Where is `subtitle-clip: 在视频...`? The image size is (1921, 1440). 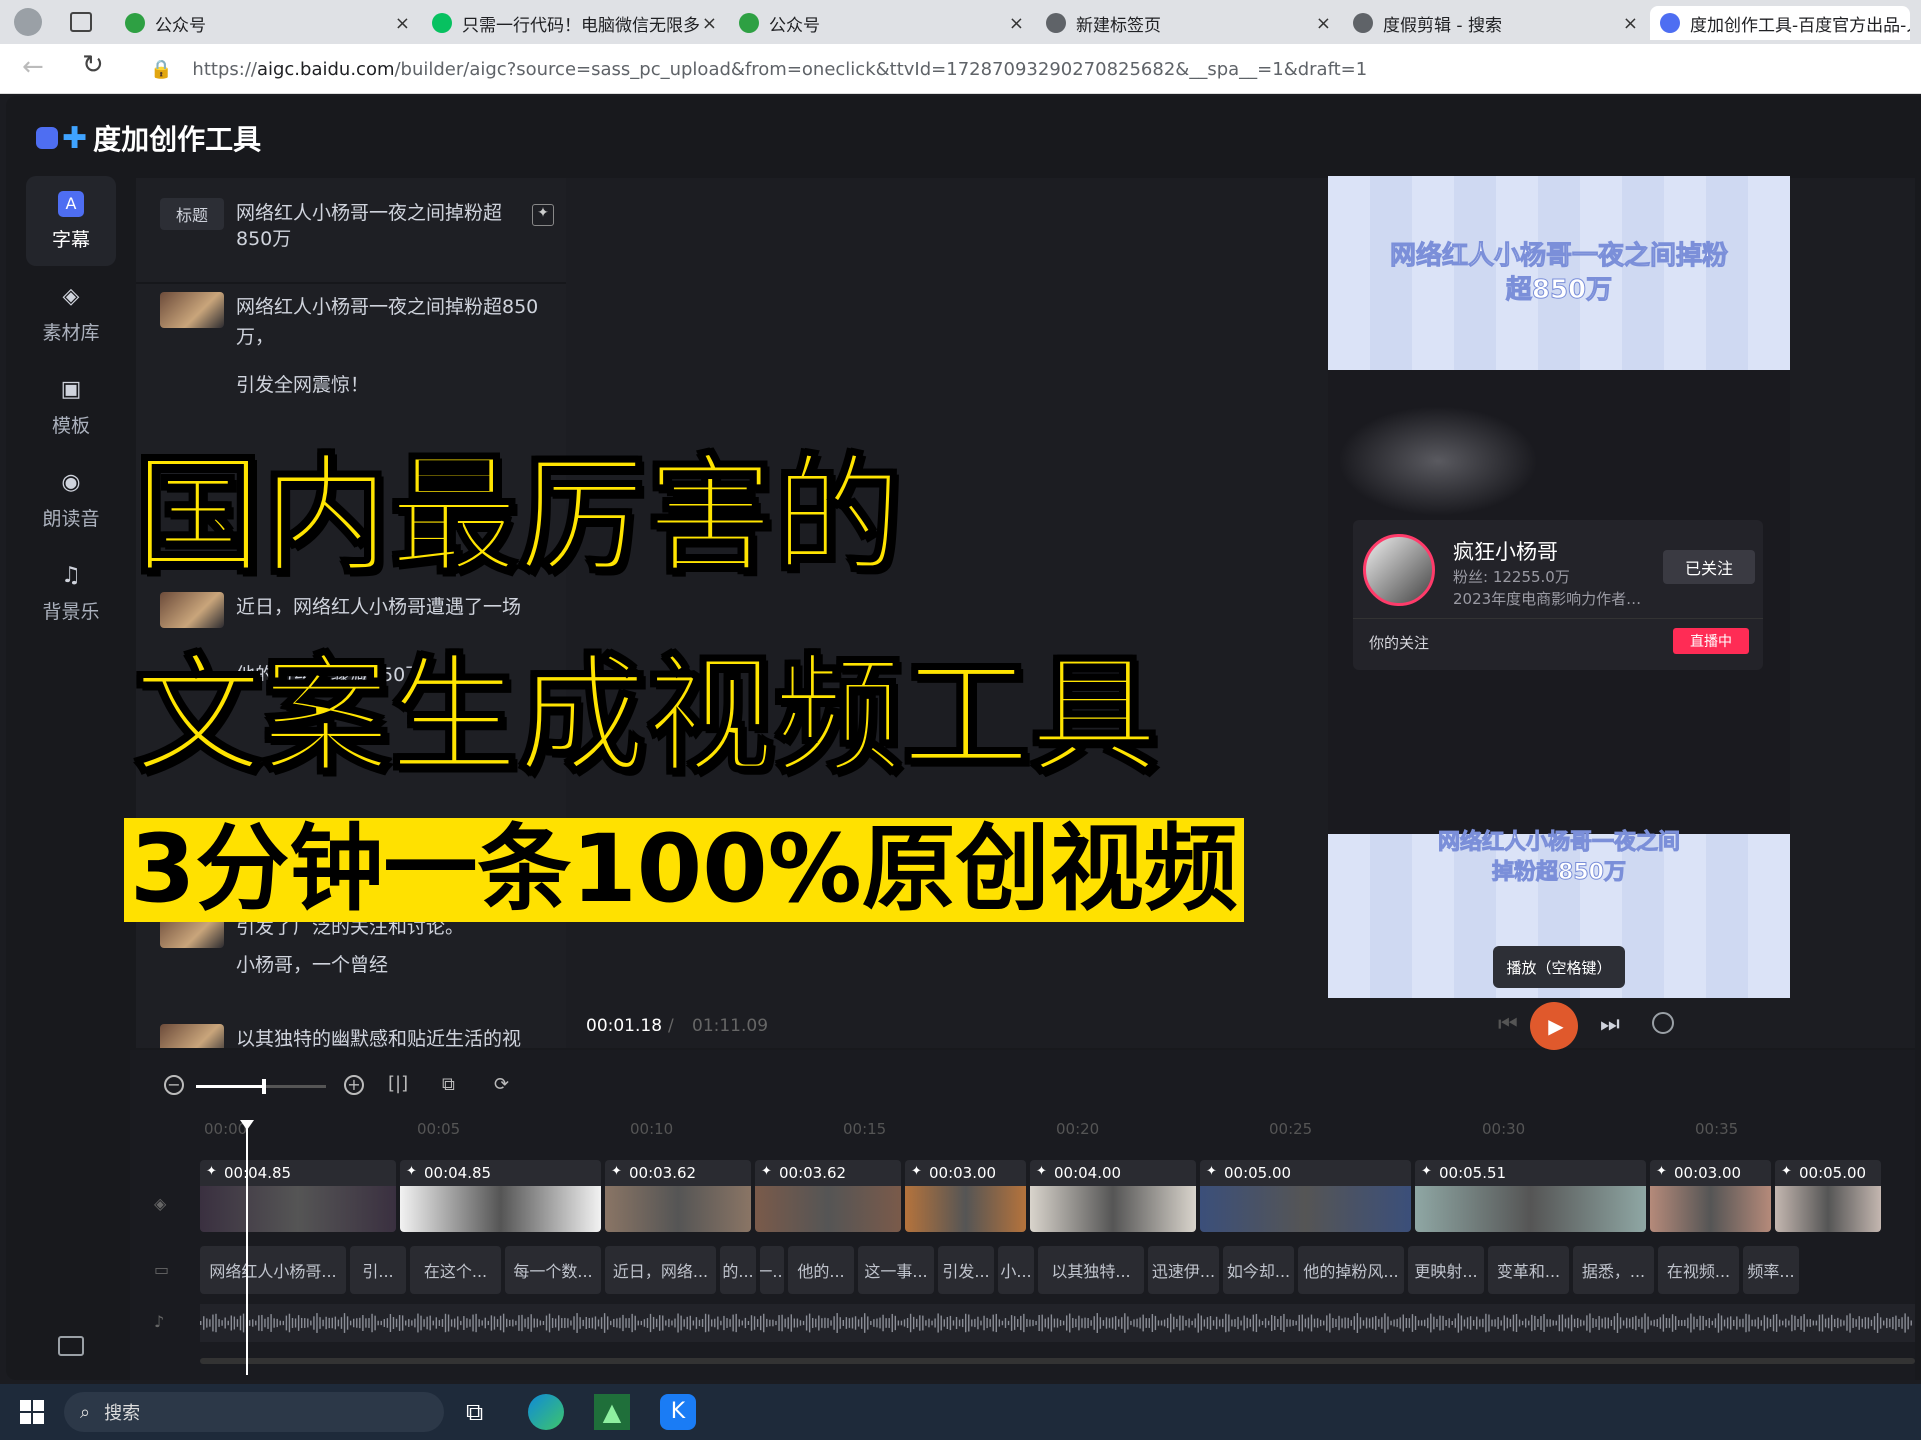 subtitle-clip: 在视频... is located at coordinates (1698, 1270).